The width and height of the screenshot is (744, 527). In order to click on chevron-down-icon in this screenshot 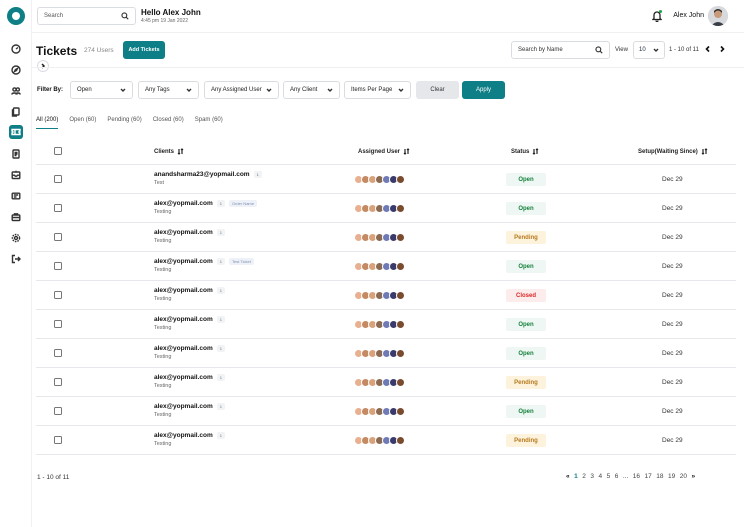, I will do `click(656, 50)`.